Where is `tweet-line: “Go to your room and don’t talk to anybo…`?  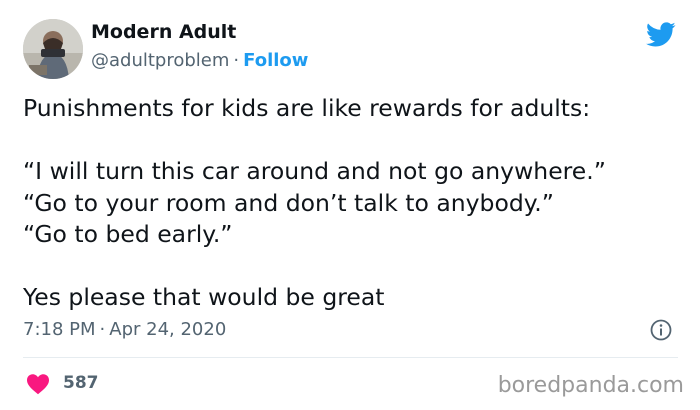 tweet-line: “Go to your room and don’t talk to anybo… is located at coordinates (288, 202).